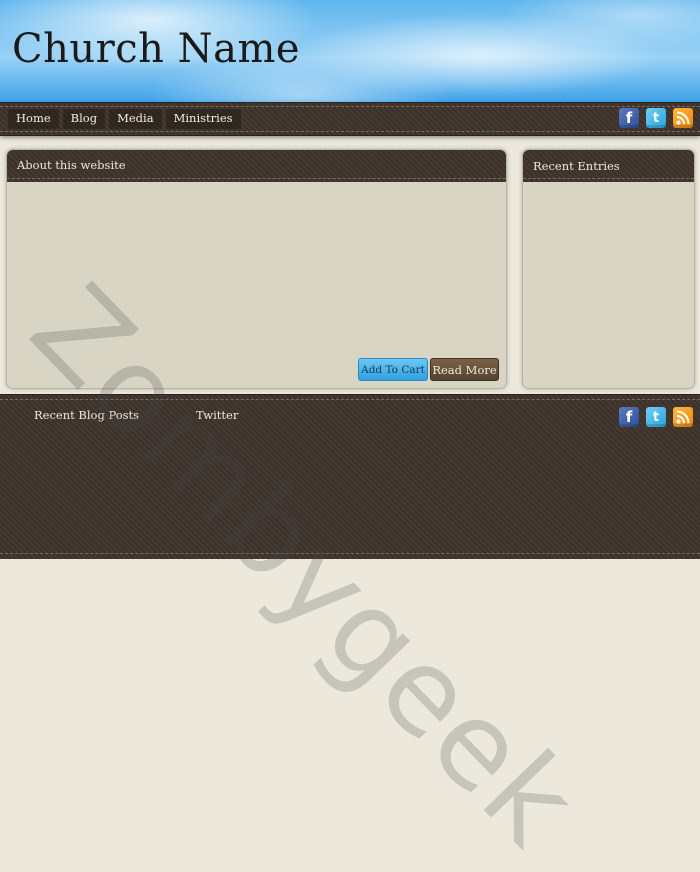 This screenshot has height=872, width=700. I want to click on add-to-cart-button: Add To Cart, so click(393, 369).